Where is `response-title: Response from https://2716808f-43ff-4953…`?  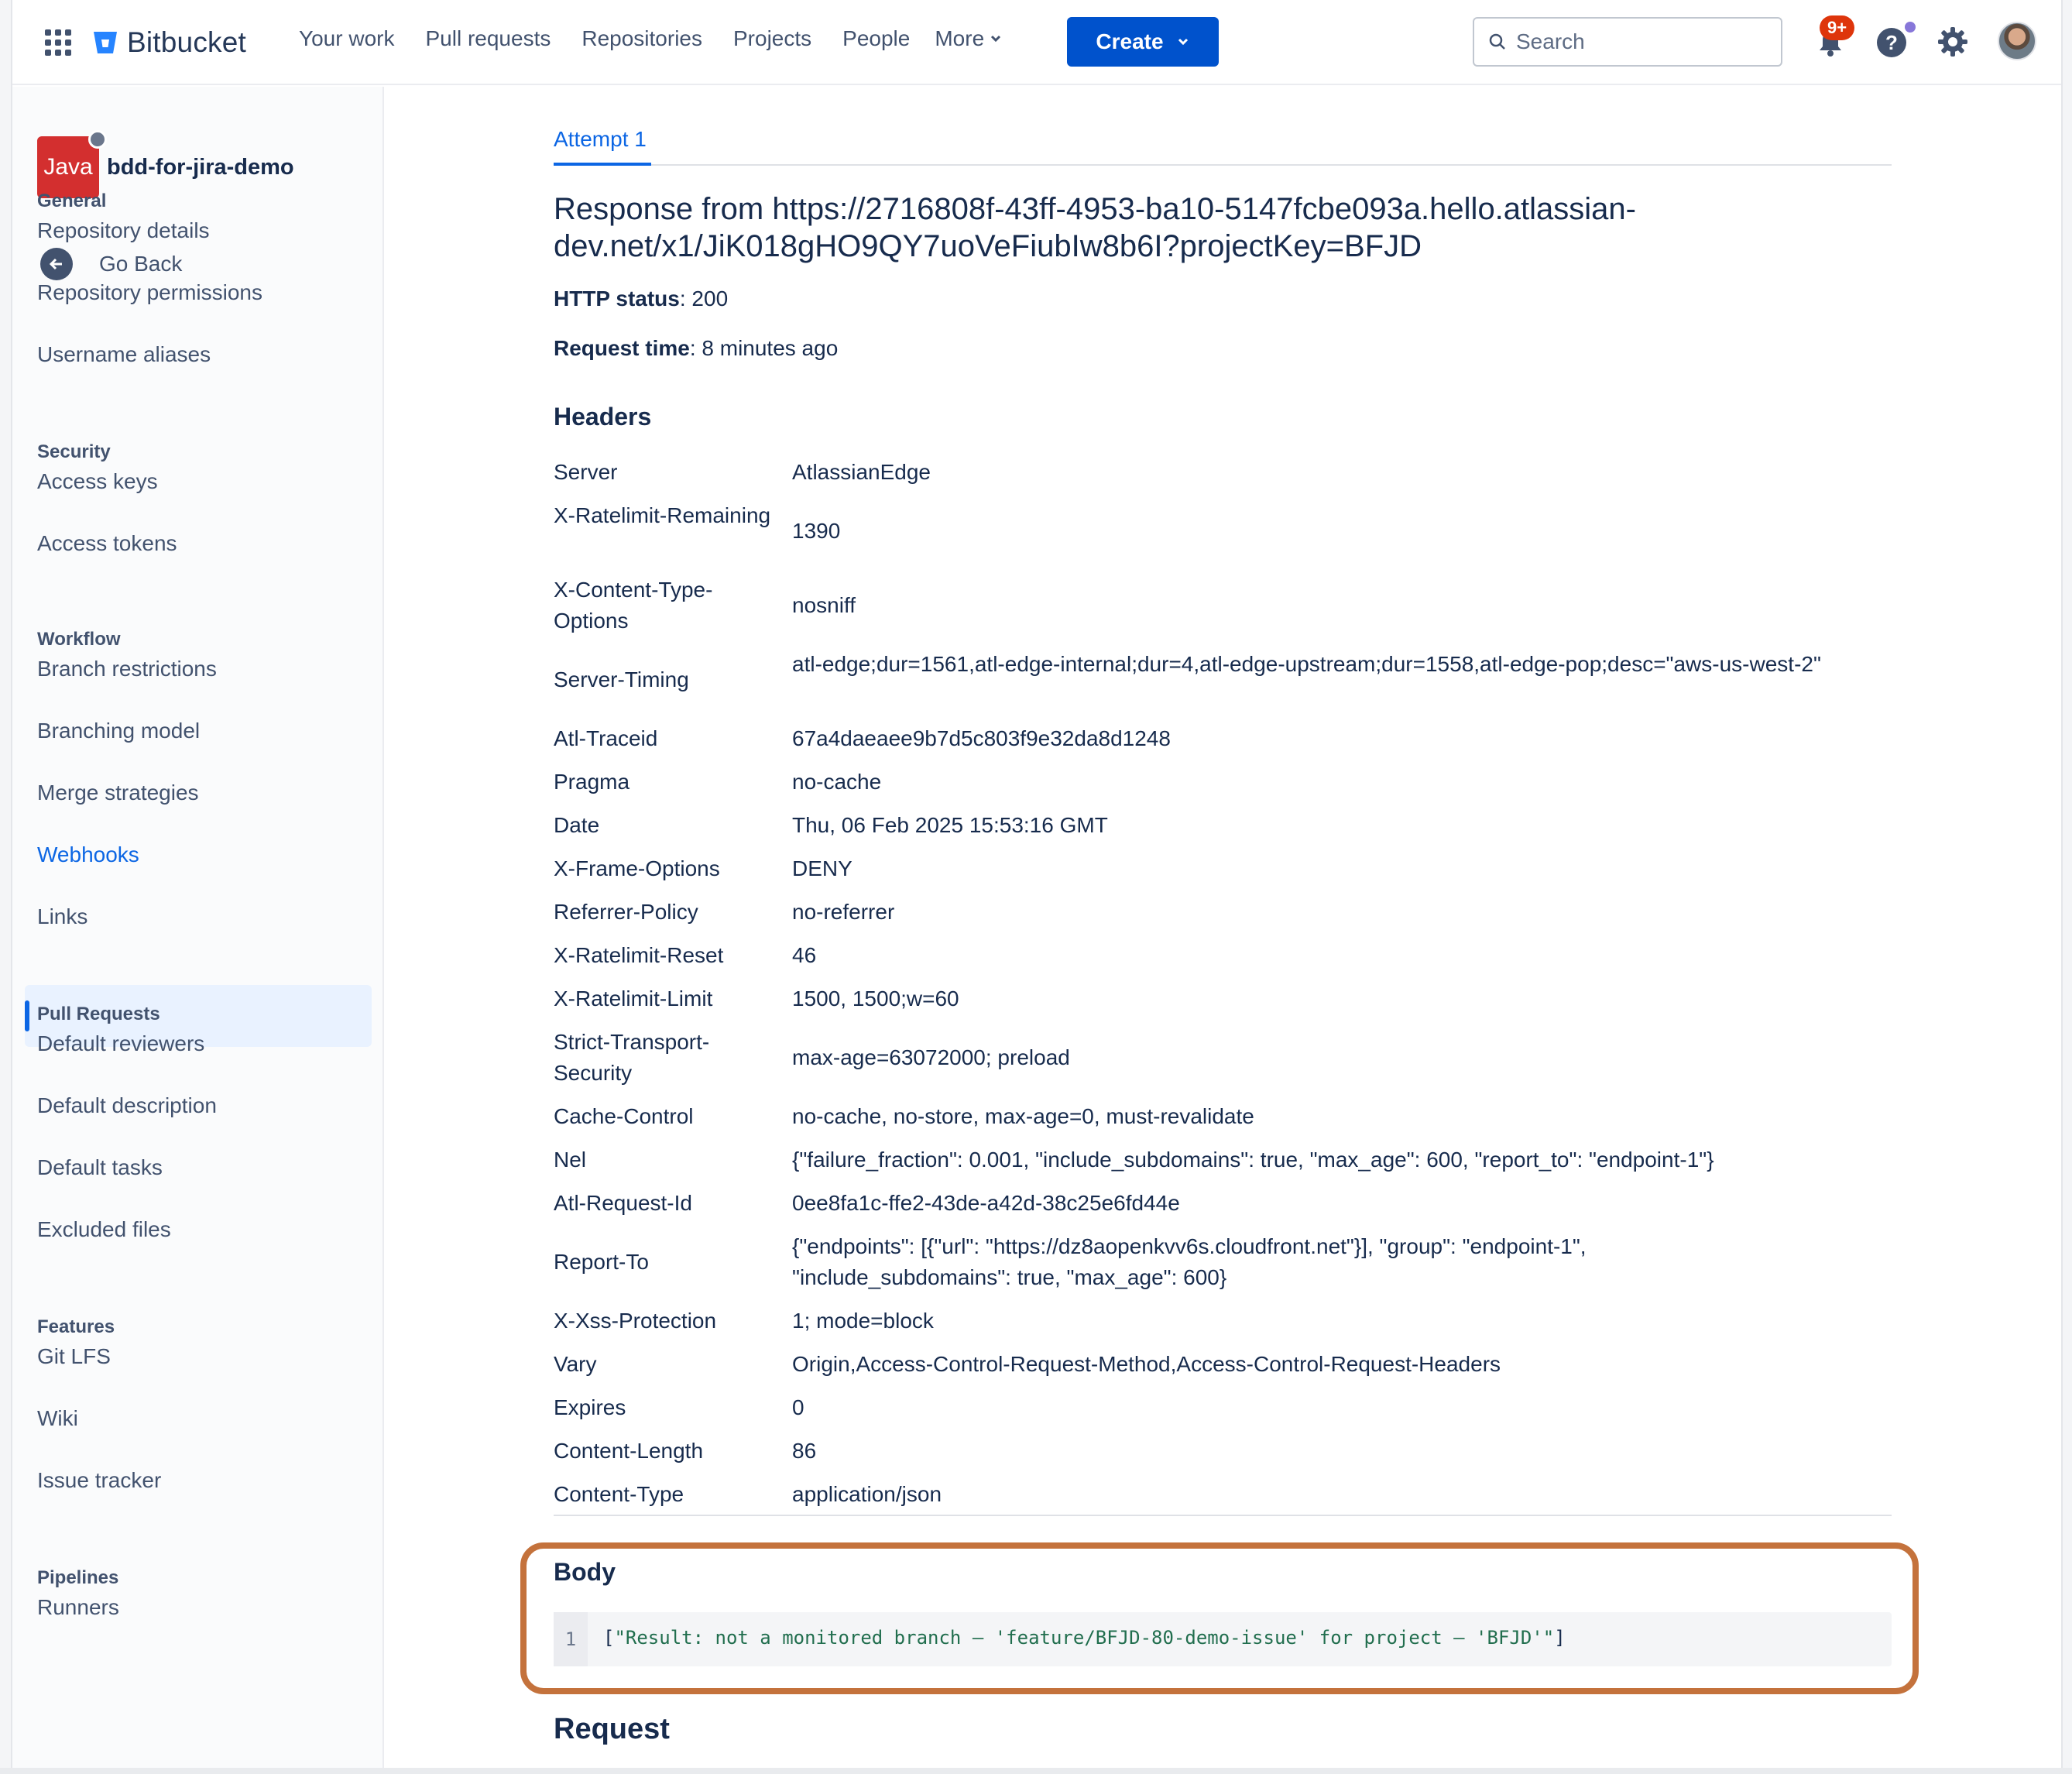 response-title: Response from https://2716808f-43ff-4953… is located at coordinates (1135, 228).